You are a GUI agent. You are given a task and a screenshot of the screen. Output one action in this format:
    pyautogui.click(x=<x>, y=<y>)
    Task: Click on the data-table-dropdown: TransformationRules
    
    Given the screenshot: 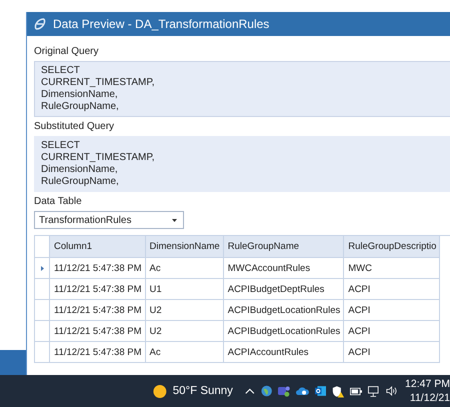 What is the action you would take?
    pyautogui.click(x=109, y=220)
    